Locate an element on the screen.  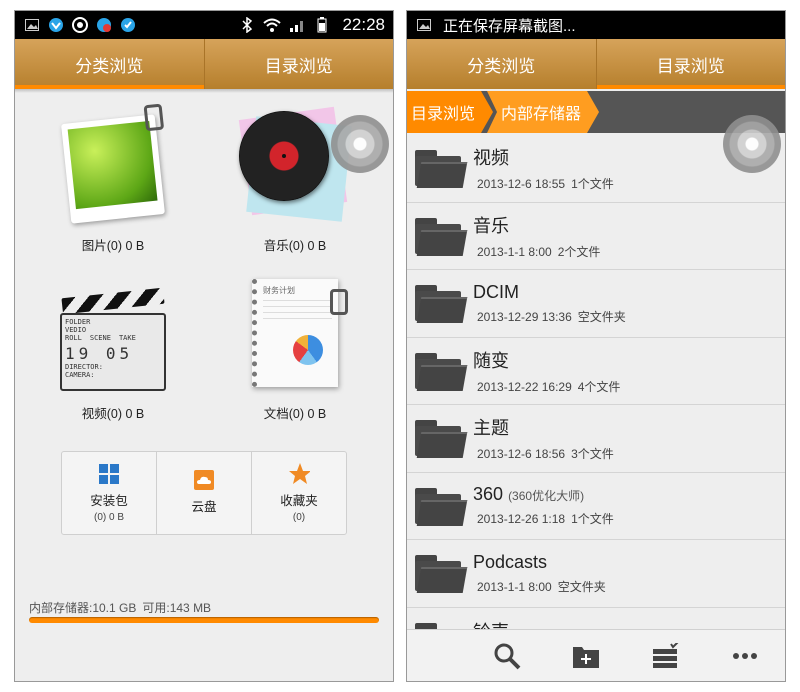
clapper-title: FOLDER is located at coordinates (78, 322).